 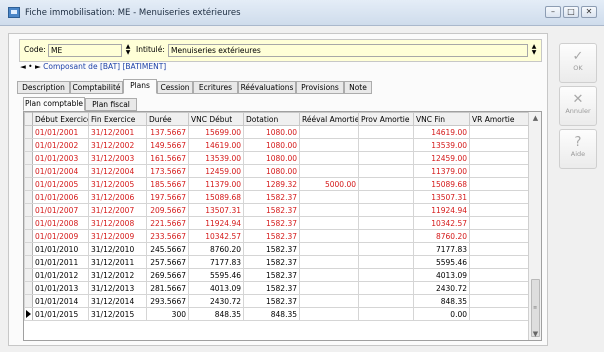 What do you see at coordinates (117, 132) in the screenshot?
I see `table-cell: 31/12/2001` at bounding box center [117, 132].